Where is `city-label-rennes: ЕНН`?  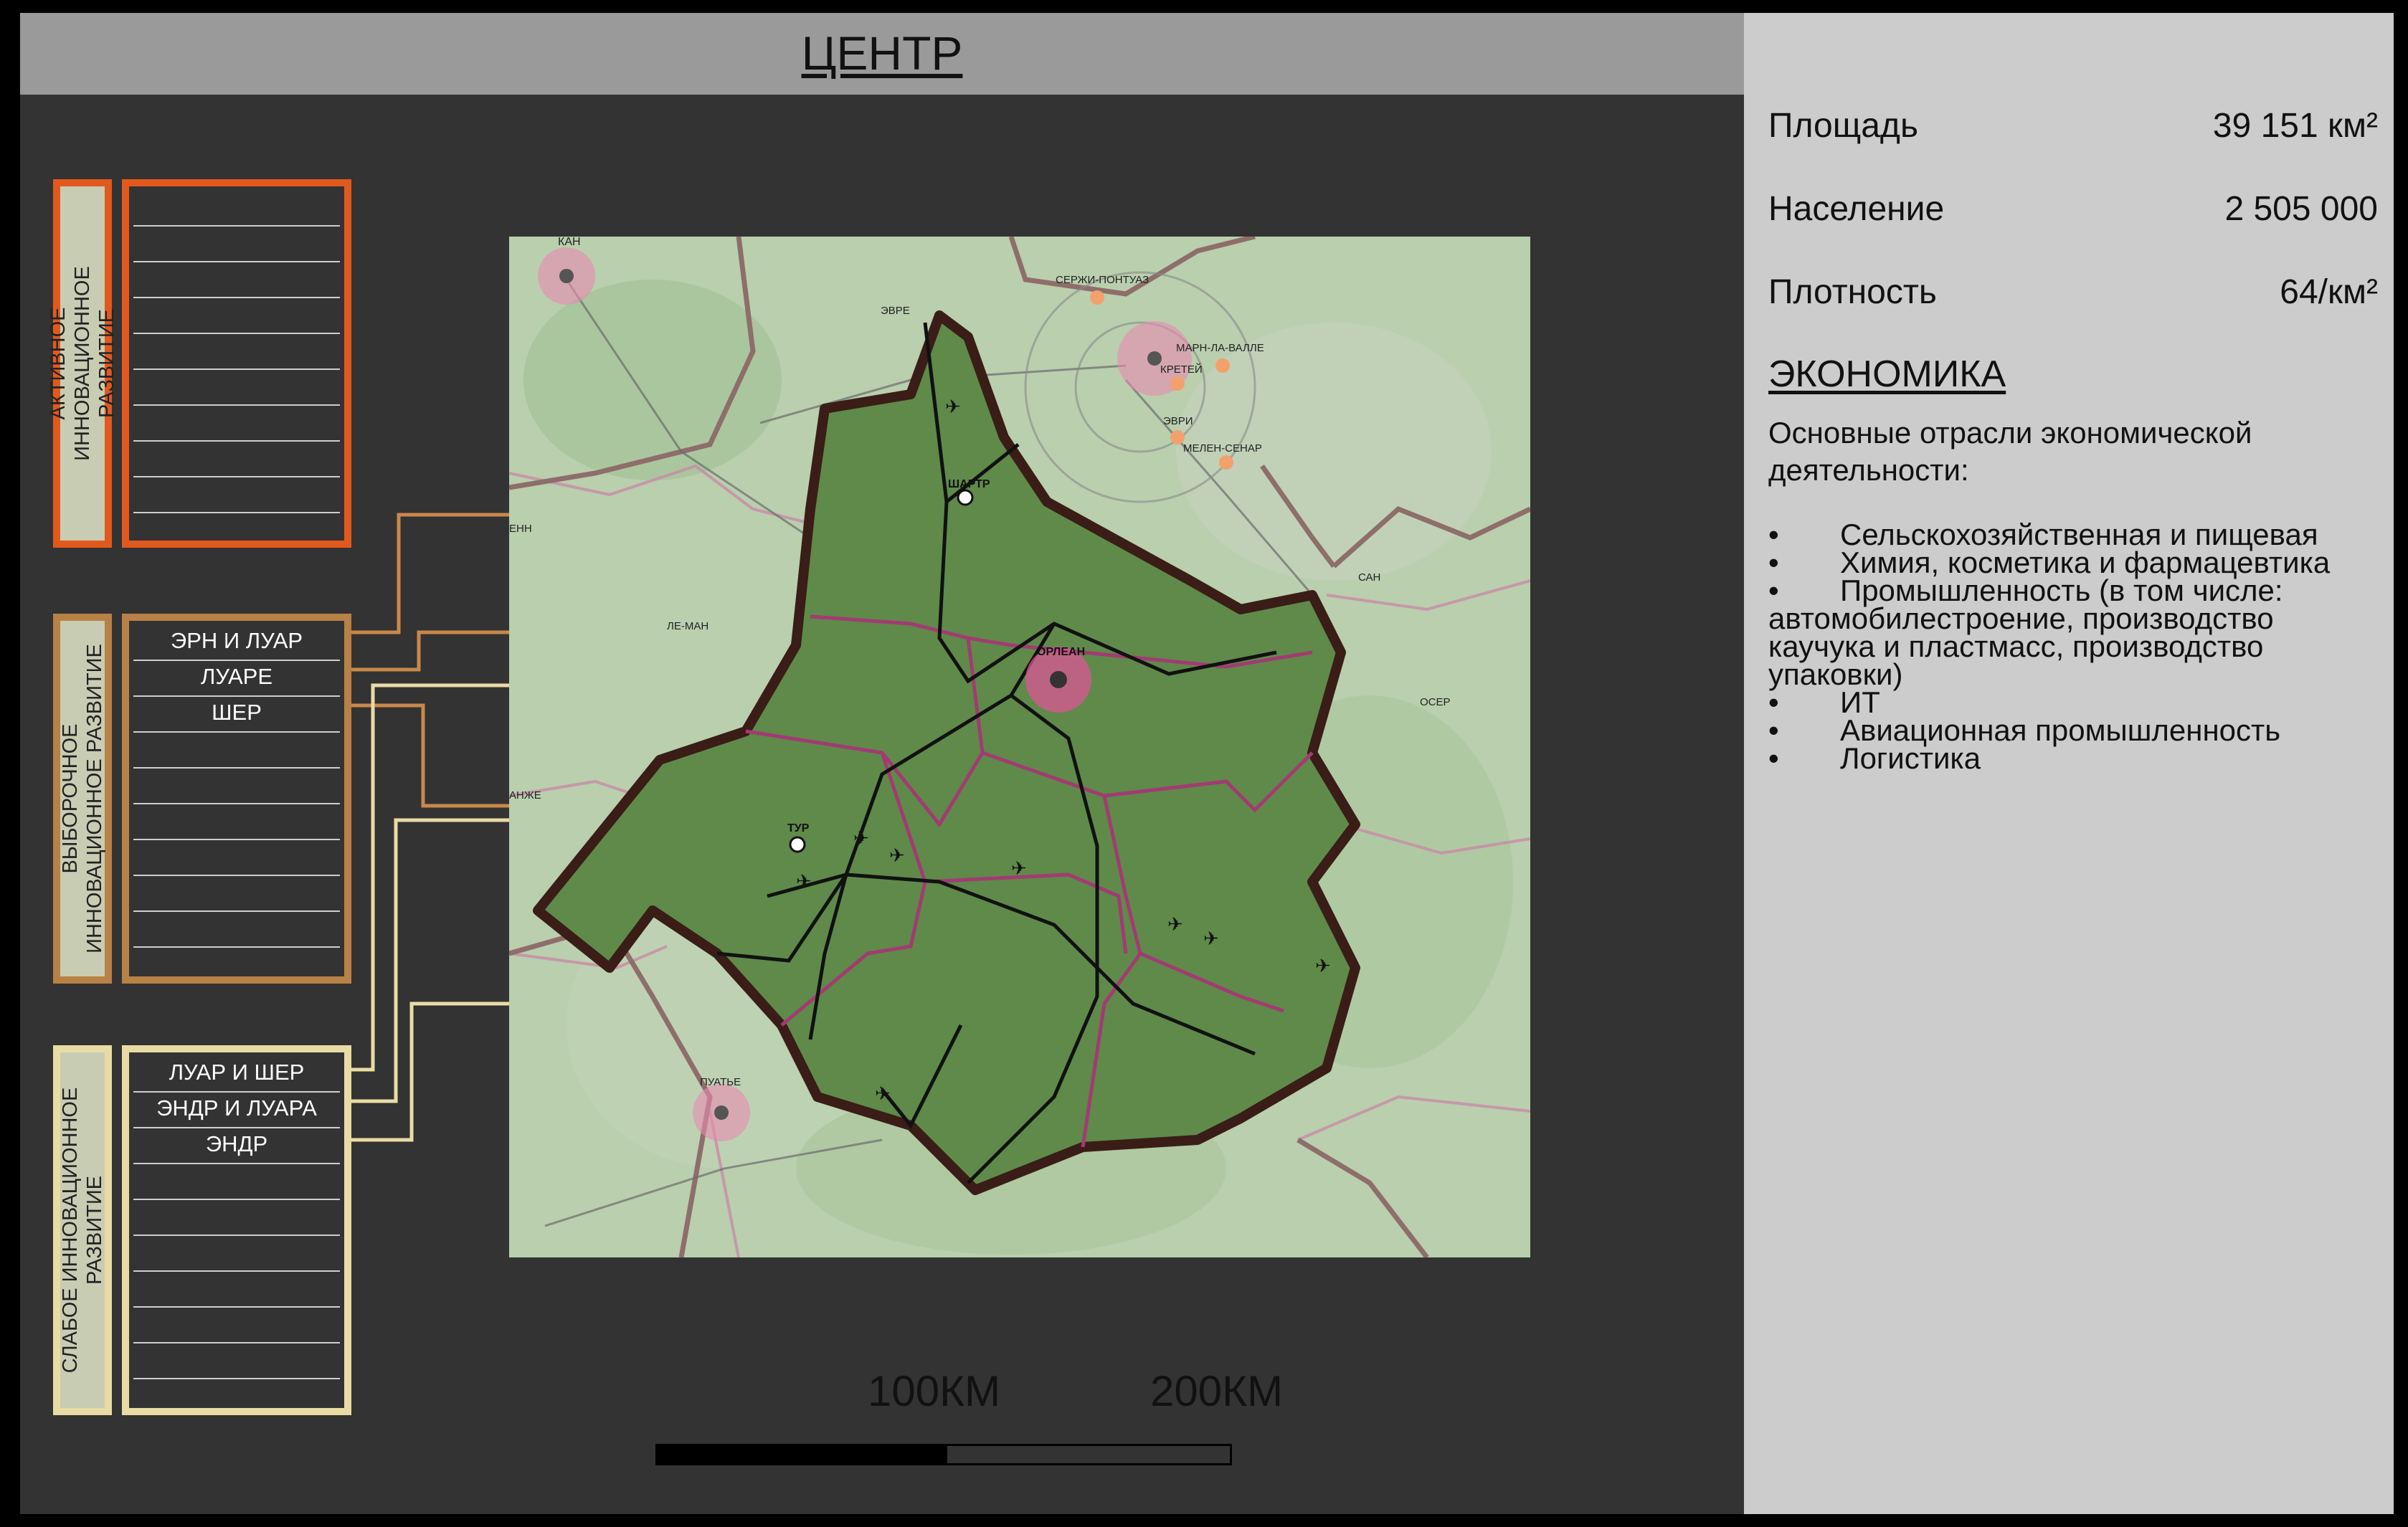
city-label-rennes: ЕНН is located at coordinates (520, 529).